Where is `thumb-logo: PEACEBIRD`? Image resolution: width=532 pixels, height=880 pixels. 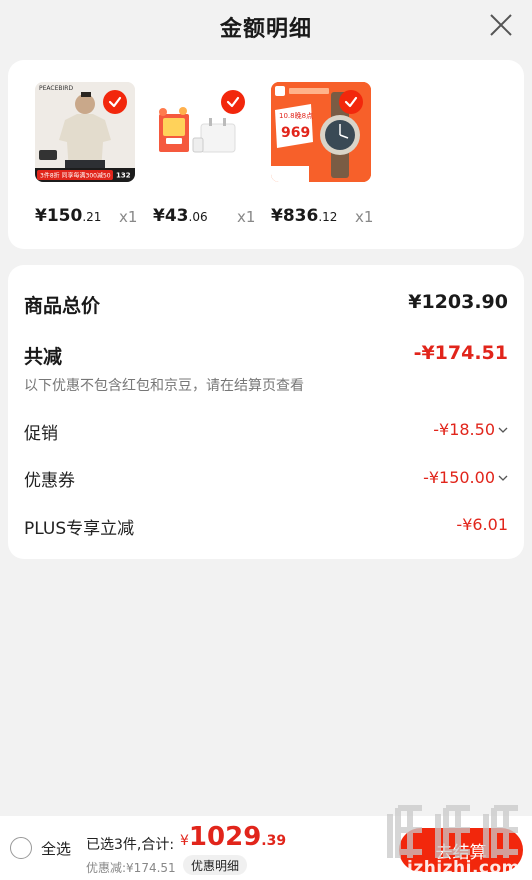 thumb-logo: PEACEBIRD is located at coordinates (56, 88).